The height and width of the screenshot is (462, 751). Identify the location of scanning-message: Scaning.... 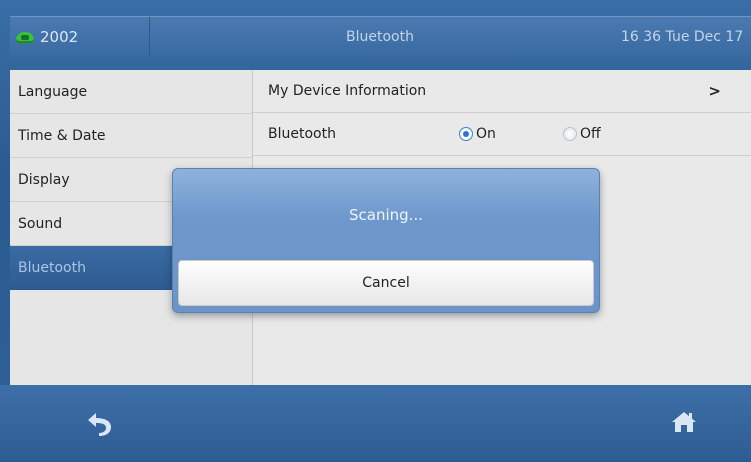
(386, 215).